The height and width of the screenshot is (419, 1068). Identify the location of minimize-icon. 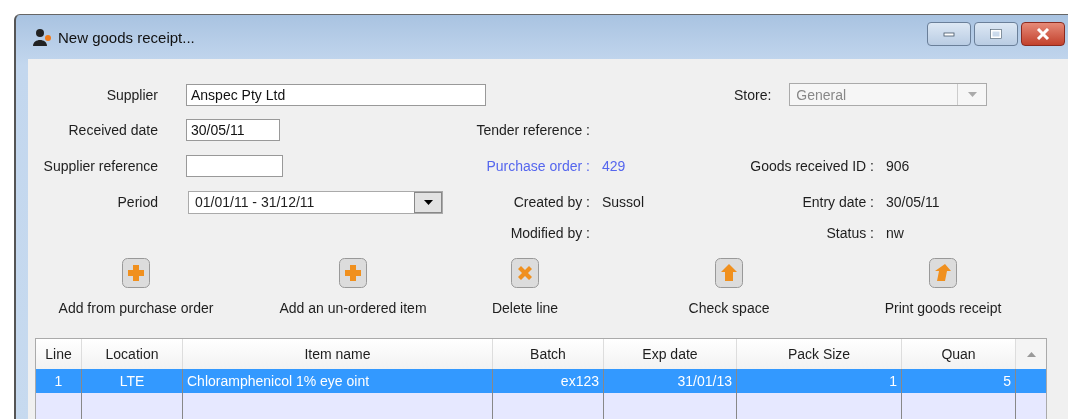
(949, 34).